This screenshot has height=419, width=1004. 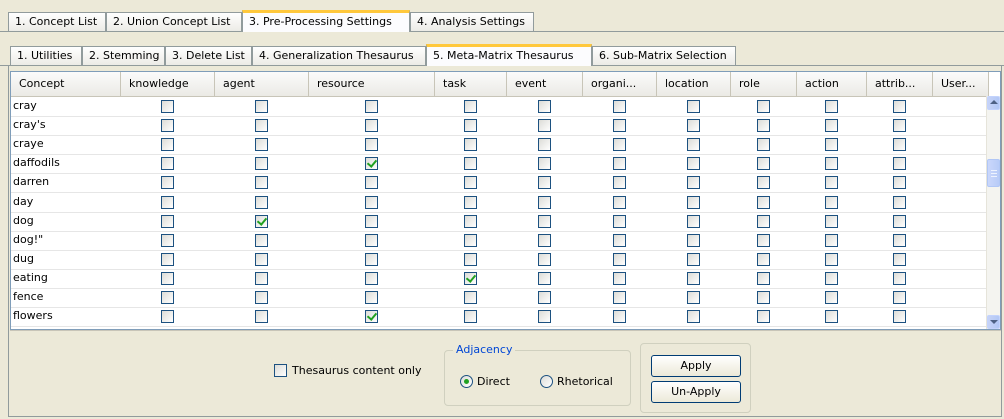 I want to click on outer-tab-1: 1. Concept List, so click(x=57, y=21).